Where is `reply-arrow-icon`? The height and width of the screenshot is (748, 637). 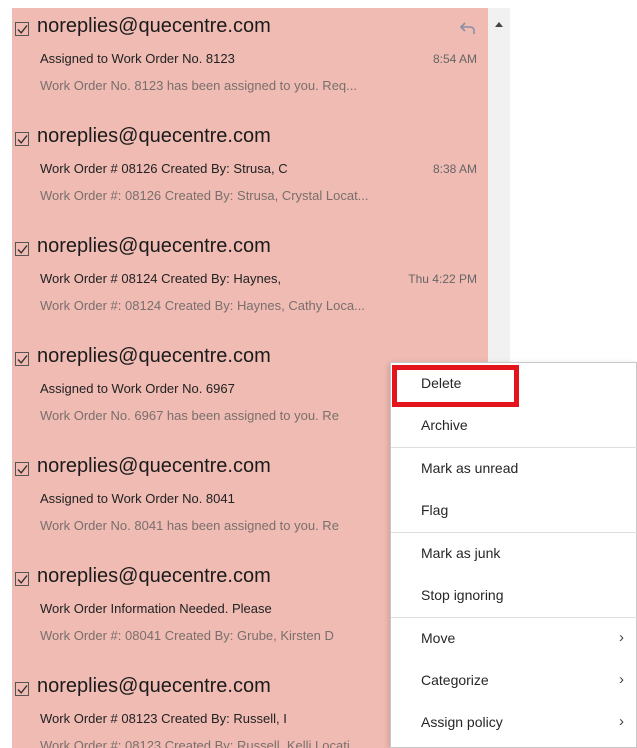 reply-arrow-icon is located at coordinates (468, 28).